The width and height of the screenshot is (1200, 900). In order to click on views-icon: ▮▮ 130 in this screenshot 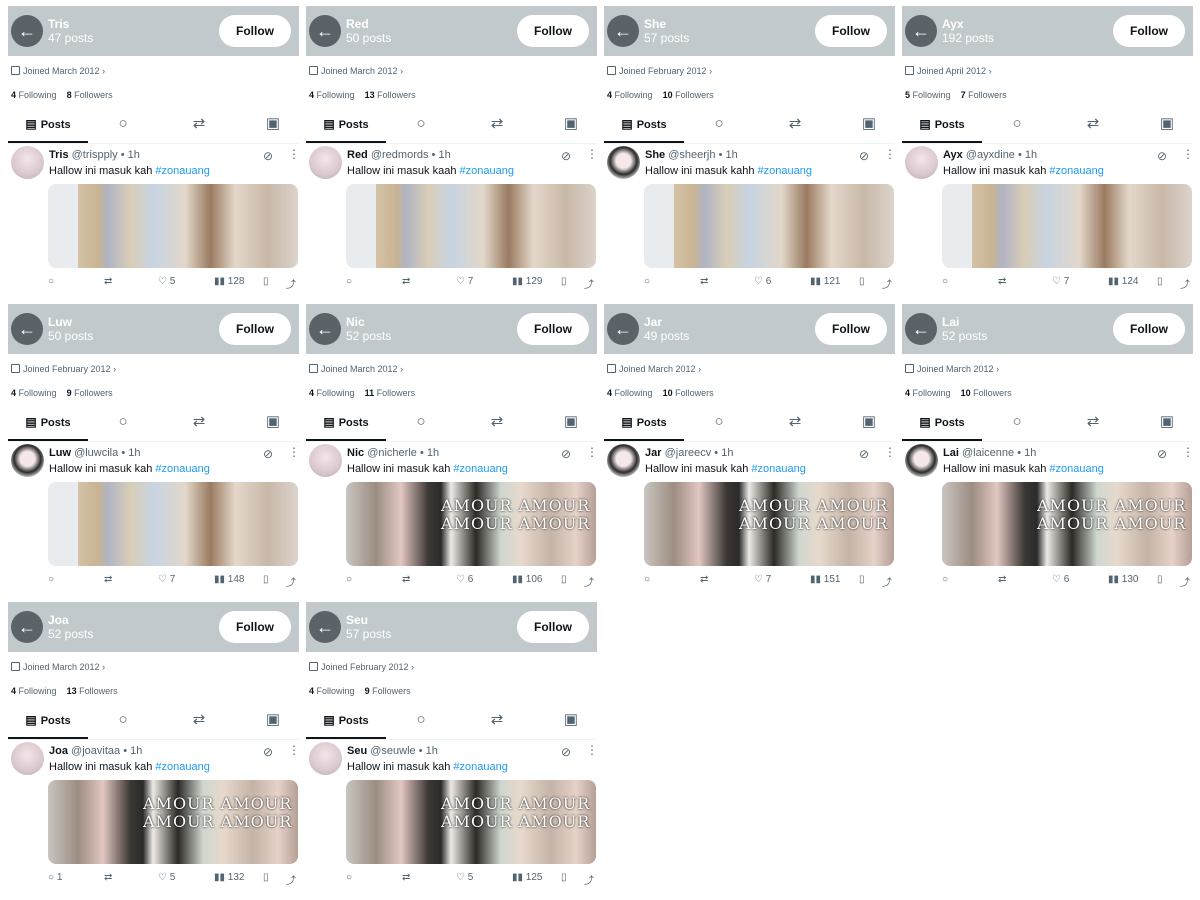, I will do `click(1123, 579)`.